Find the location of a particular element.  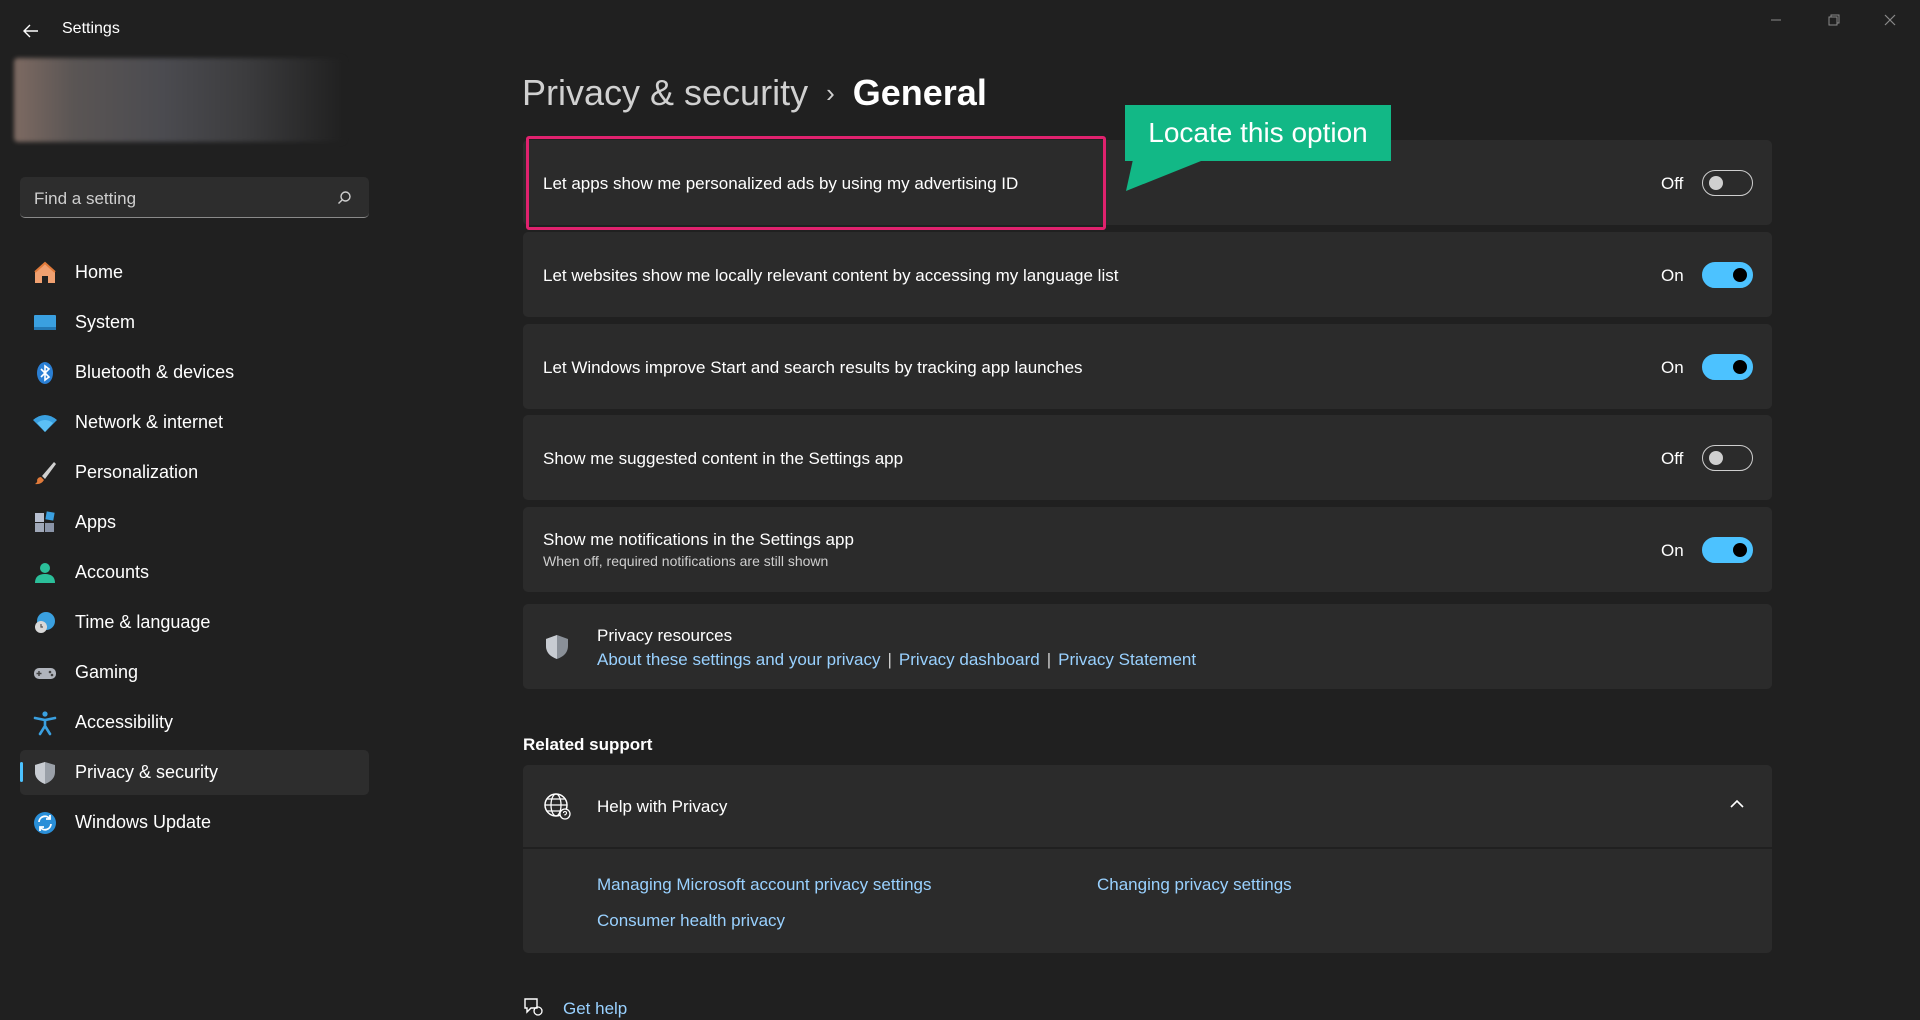

app-launch-tracking-toggle is located at coordinates (1727, 367).